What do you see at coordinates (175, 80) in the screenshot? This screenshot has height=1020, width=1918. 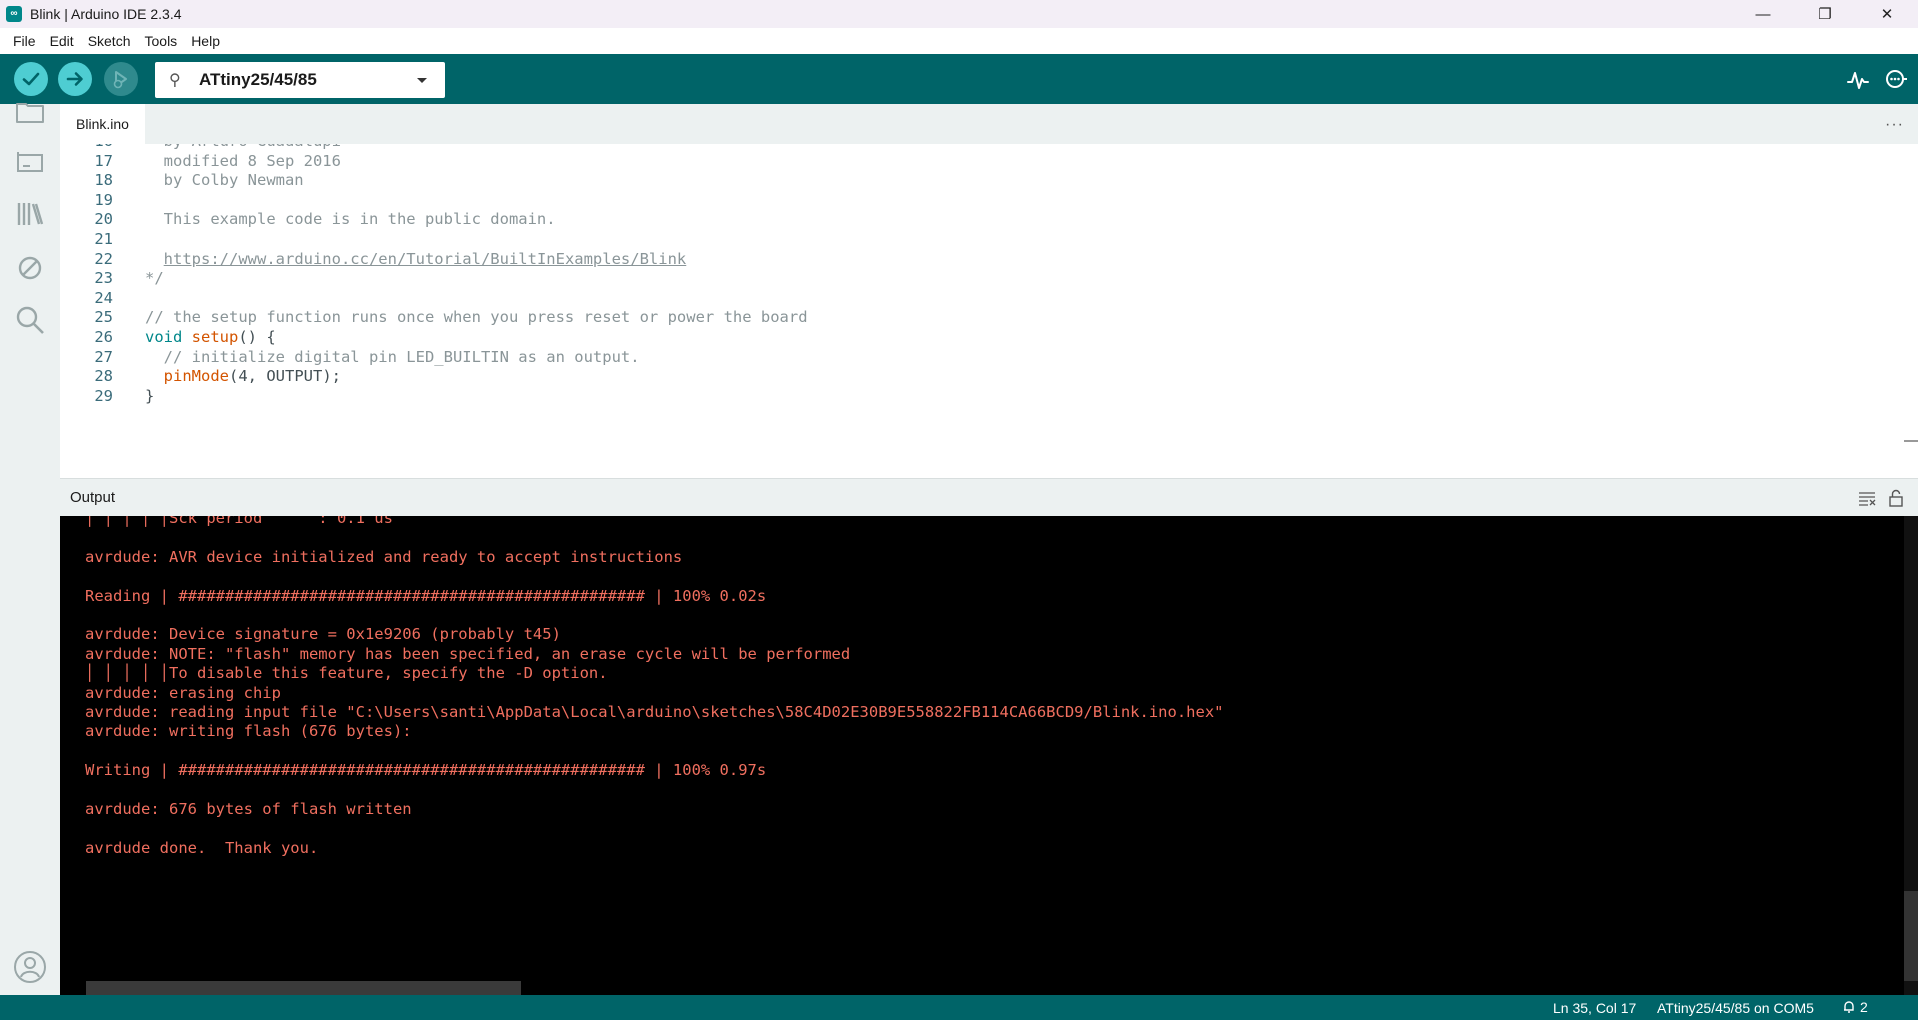 I see `usb-icon: ⚲` at bounding box center [175, 80].